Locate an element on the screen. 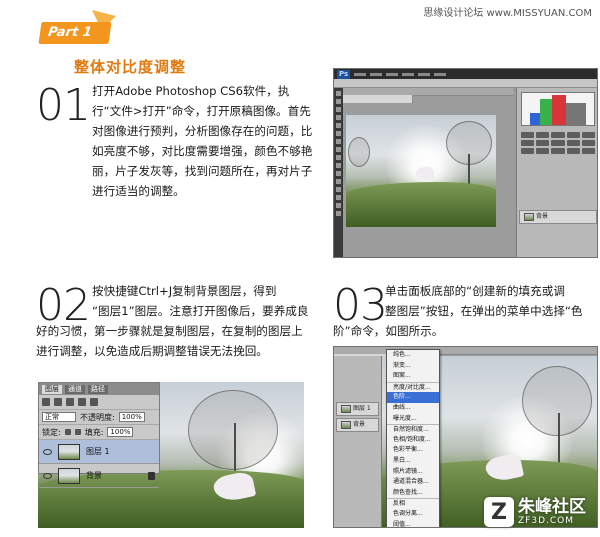 The width and height of the screenshot is (600, 537). zf-text: 朱峰社区 ZF3D.COM is located at coordinates (552, 512).